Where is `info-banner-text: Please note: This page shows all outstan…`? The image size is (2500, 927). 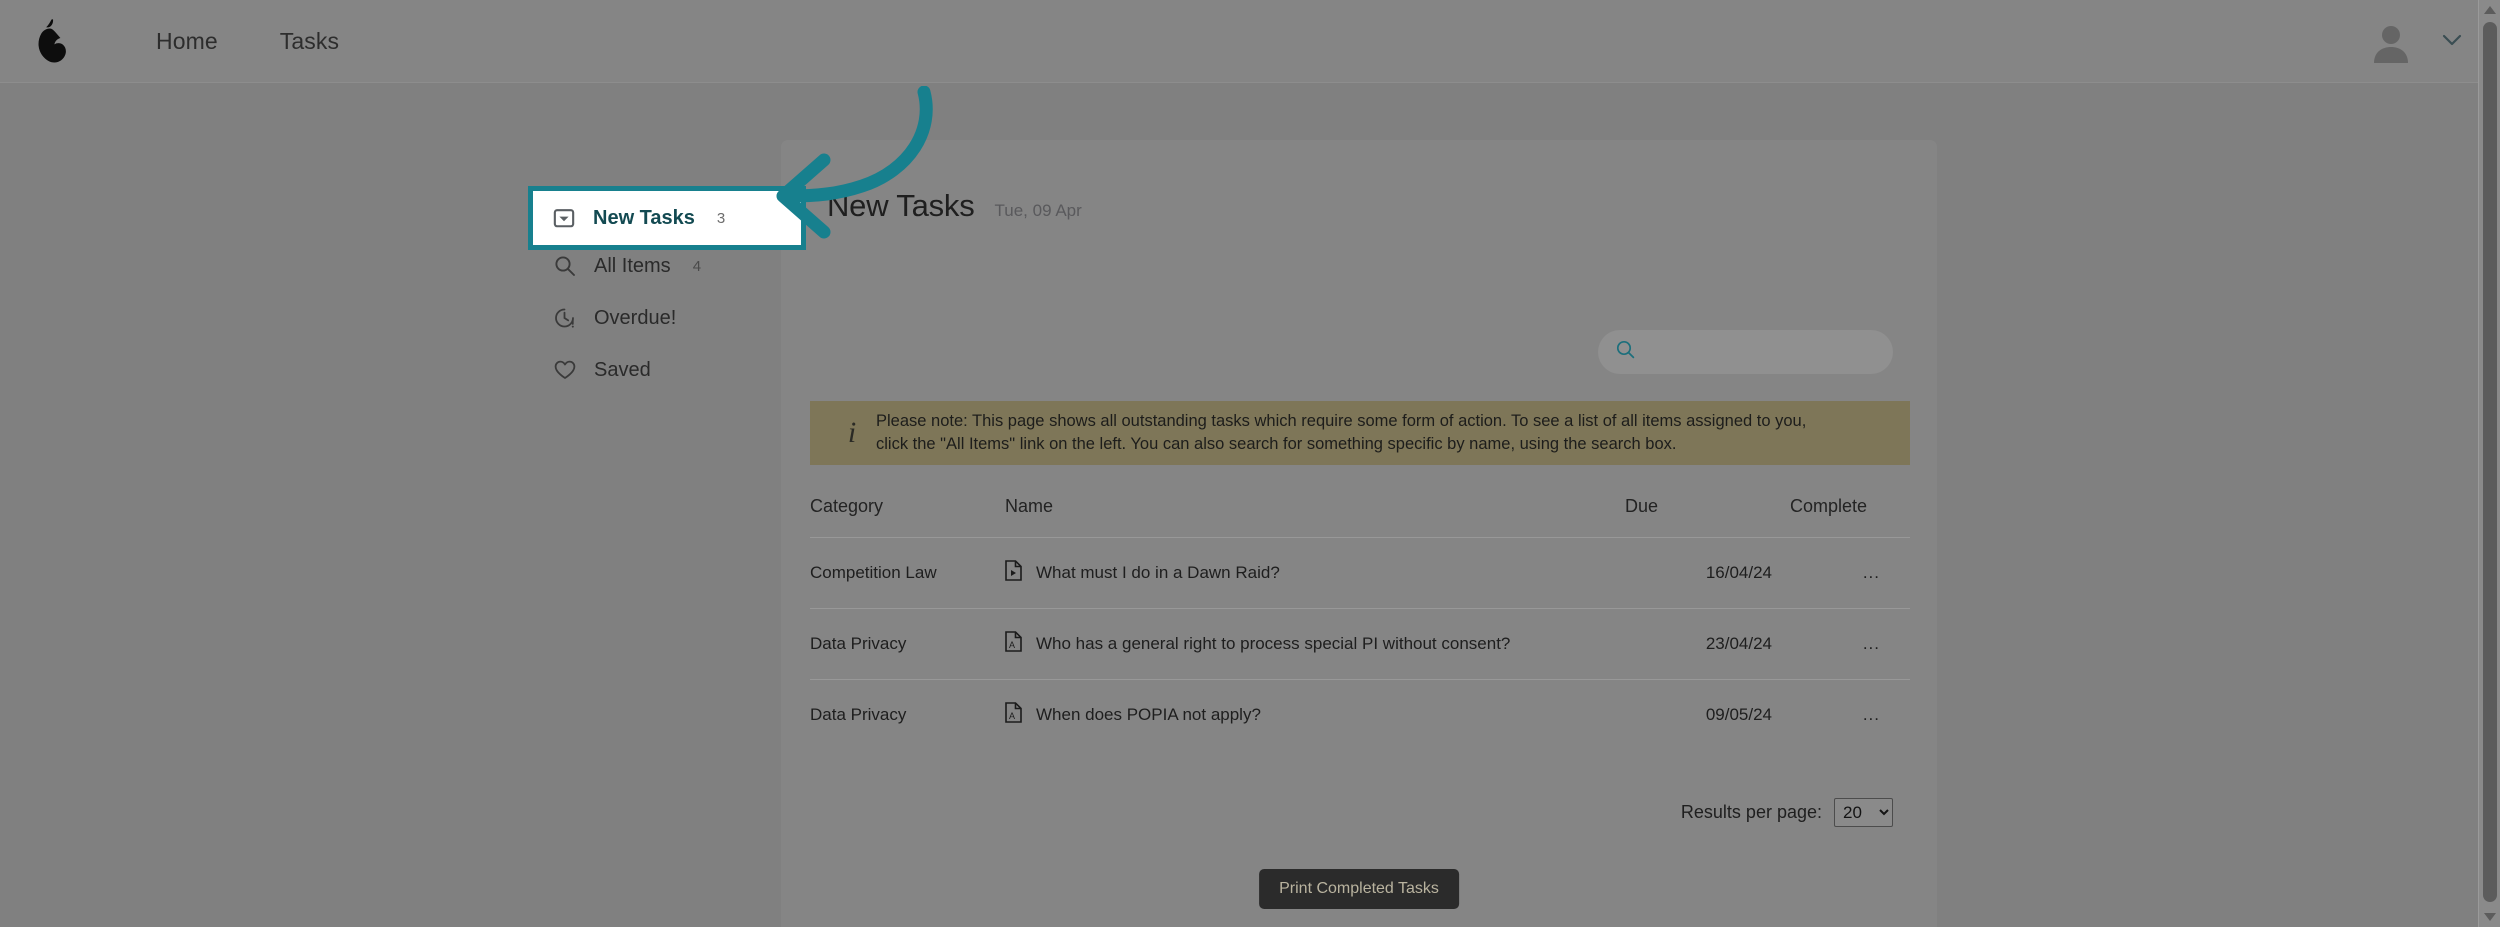
info-banner-text: Please note: This page shows all outstan… is located at coordinates (1338, 433).